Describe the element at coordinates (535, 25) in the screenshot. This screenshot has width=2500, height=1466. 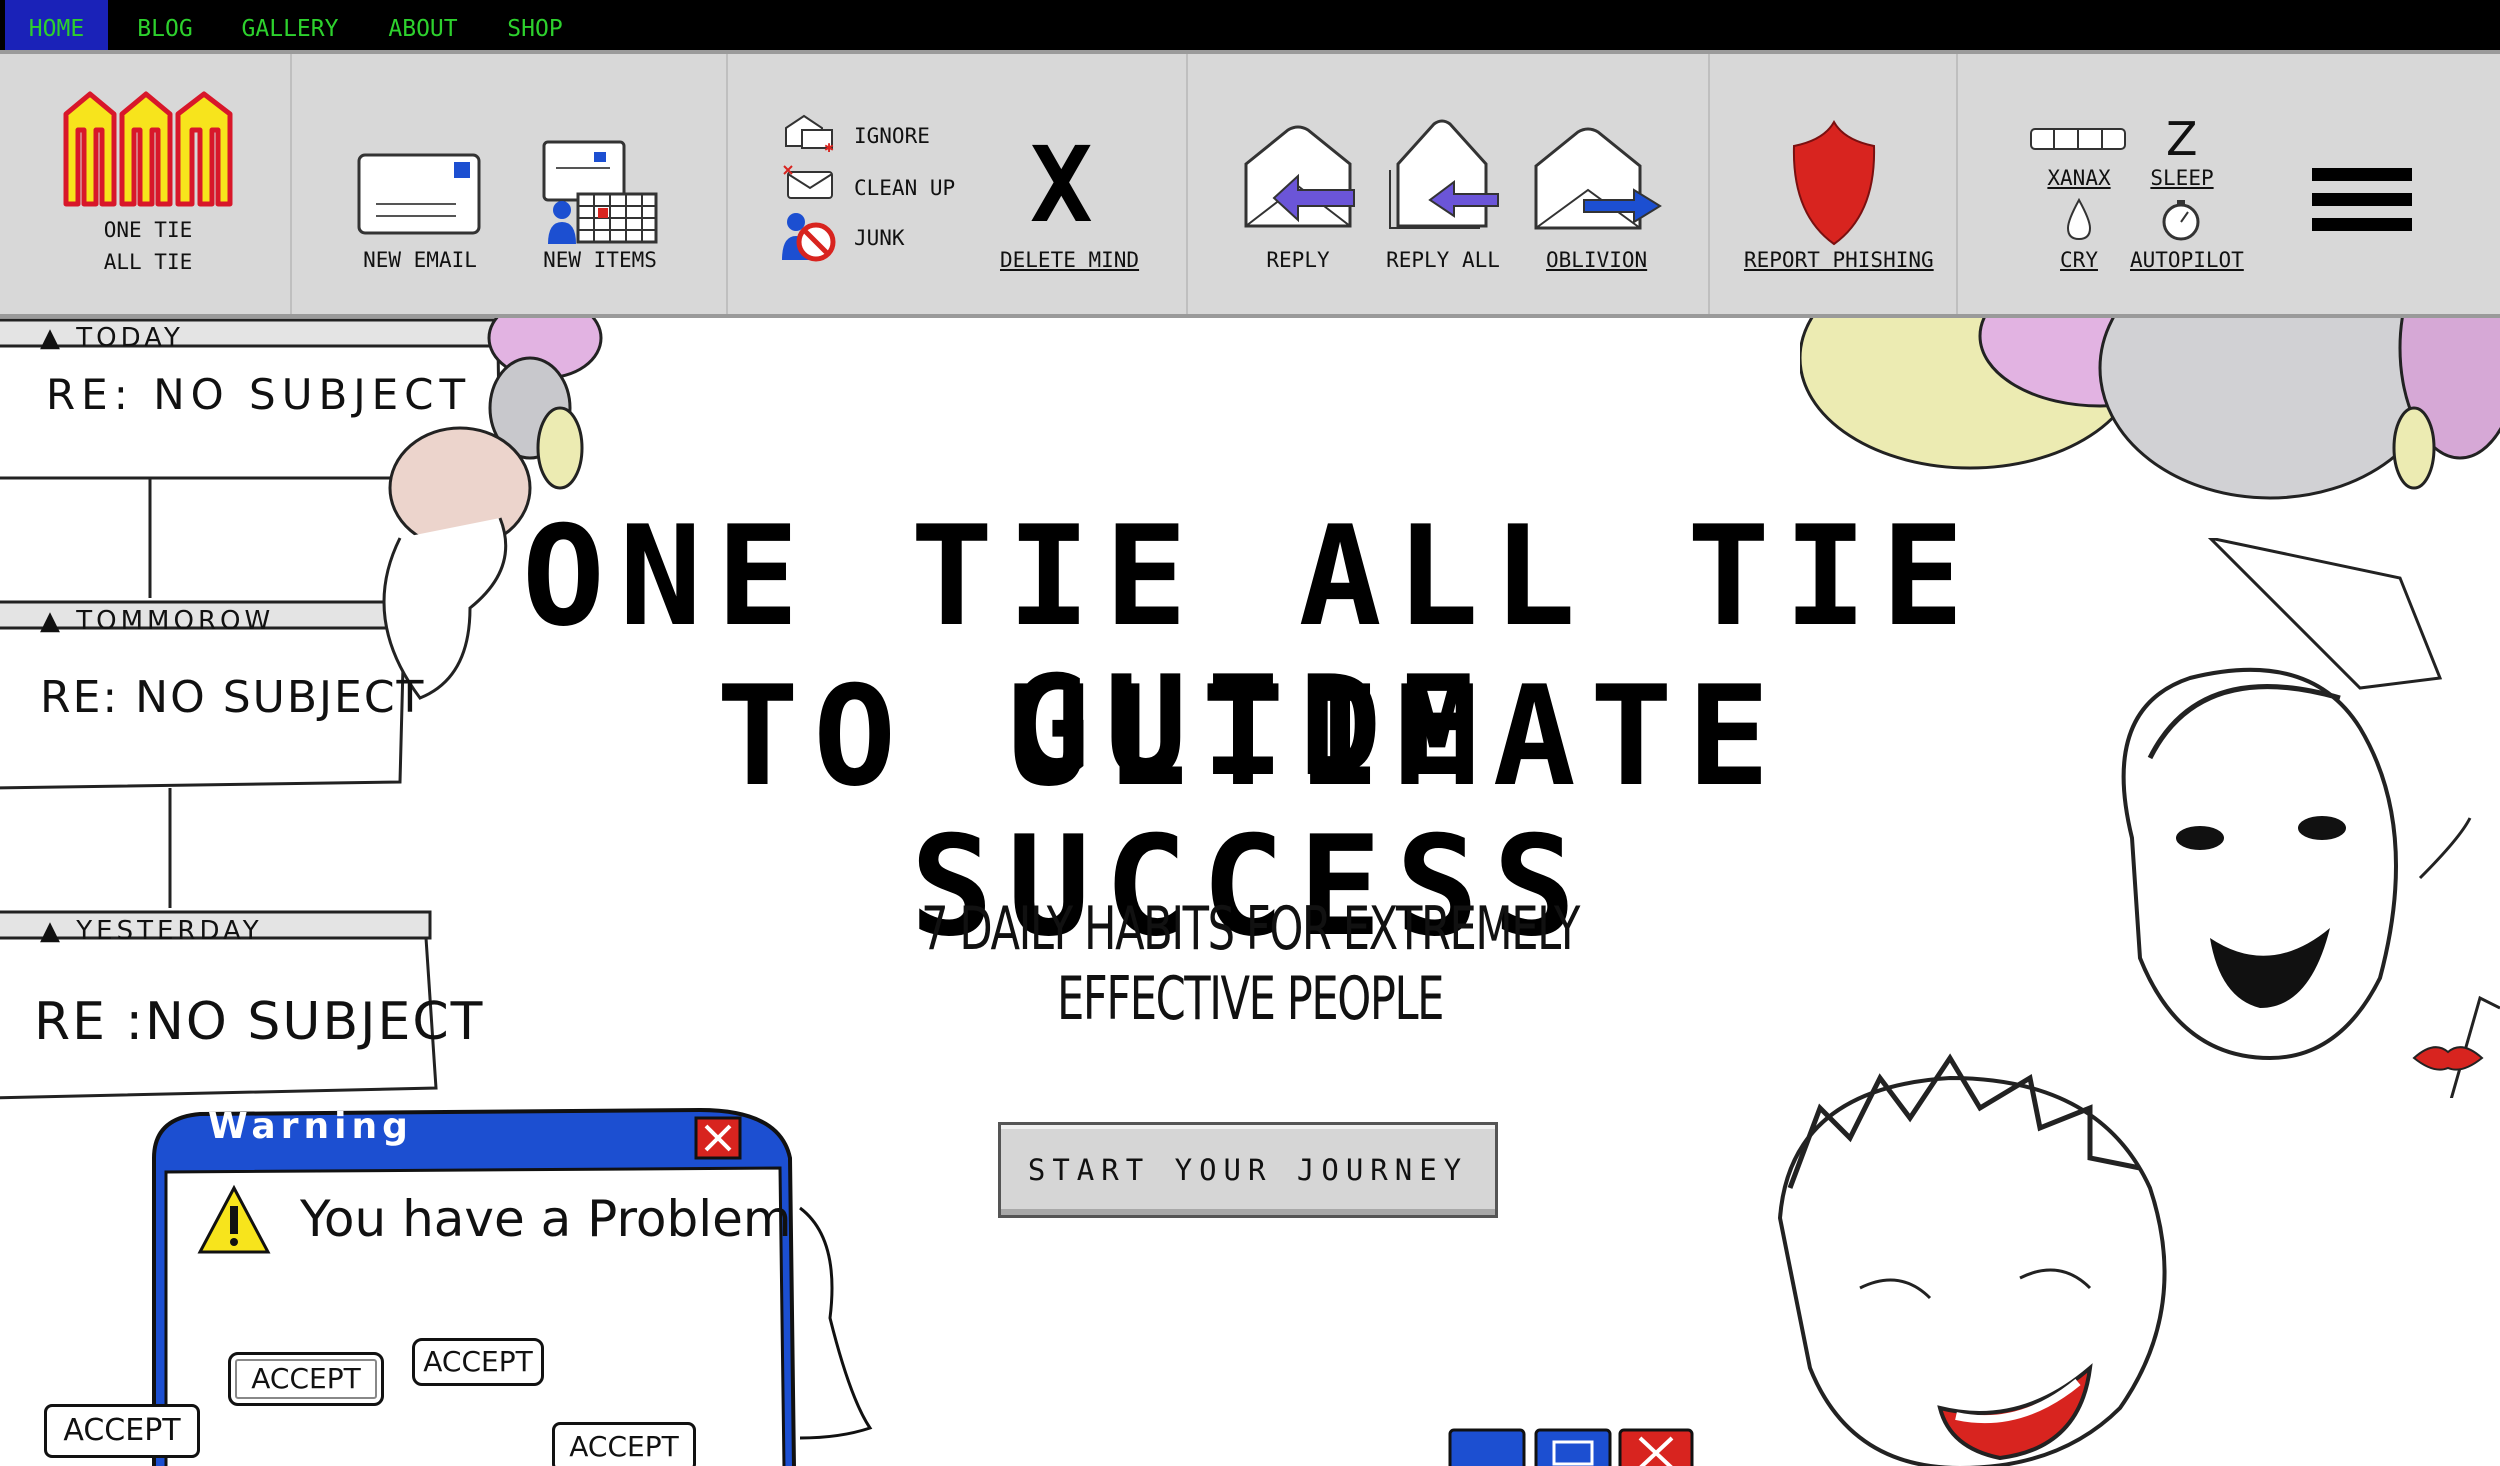
I see `nav-shop: SHOP` at that location.